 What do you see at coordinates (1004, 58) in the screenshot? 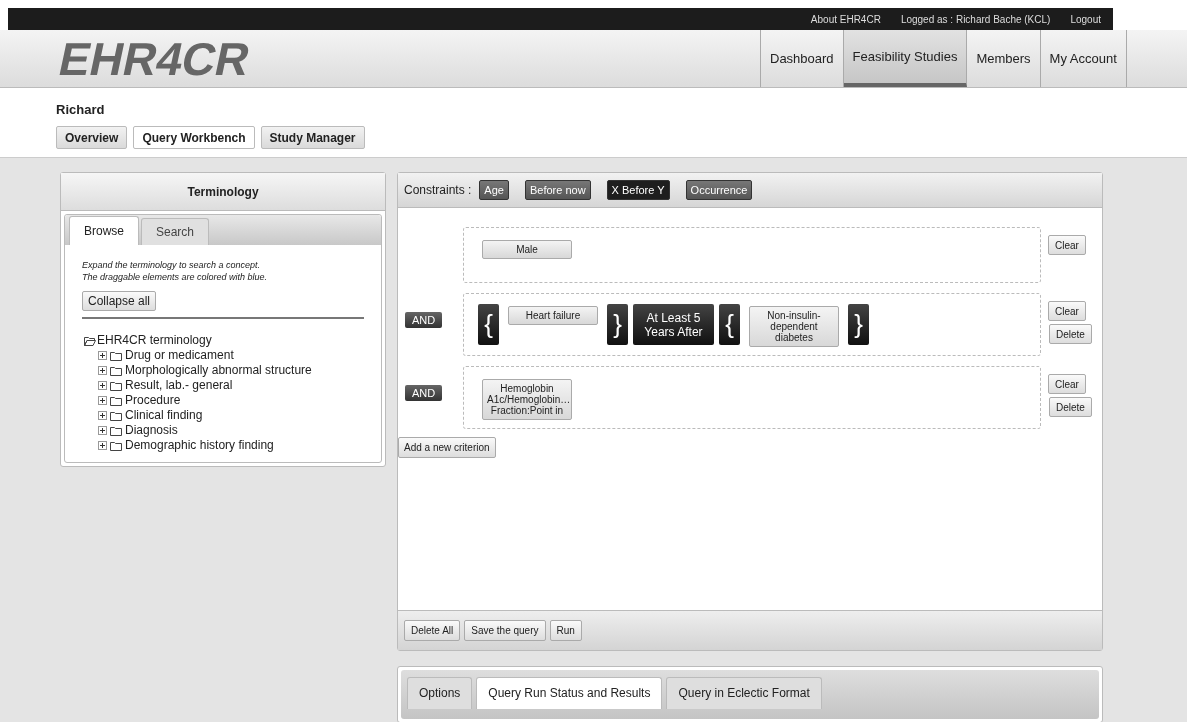
I see `nav-tab: Members` at bounding box center [1004, 58].